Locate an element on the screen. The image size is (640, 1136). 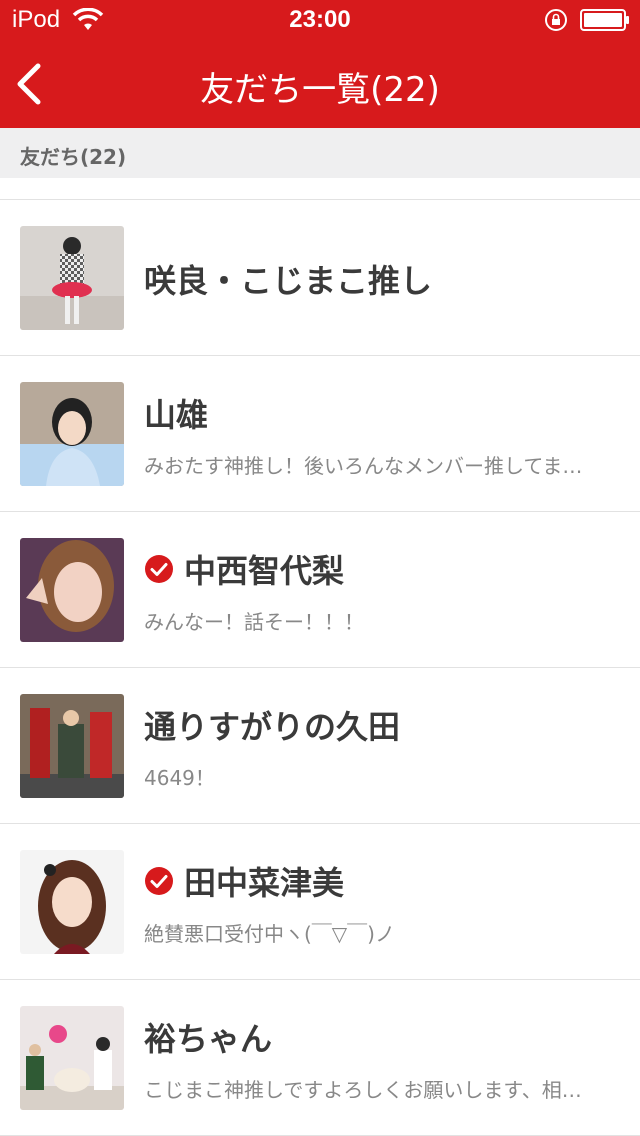
friend-name-line: 山雄 is located at coordinates (176, 413).